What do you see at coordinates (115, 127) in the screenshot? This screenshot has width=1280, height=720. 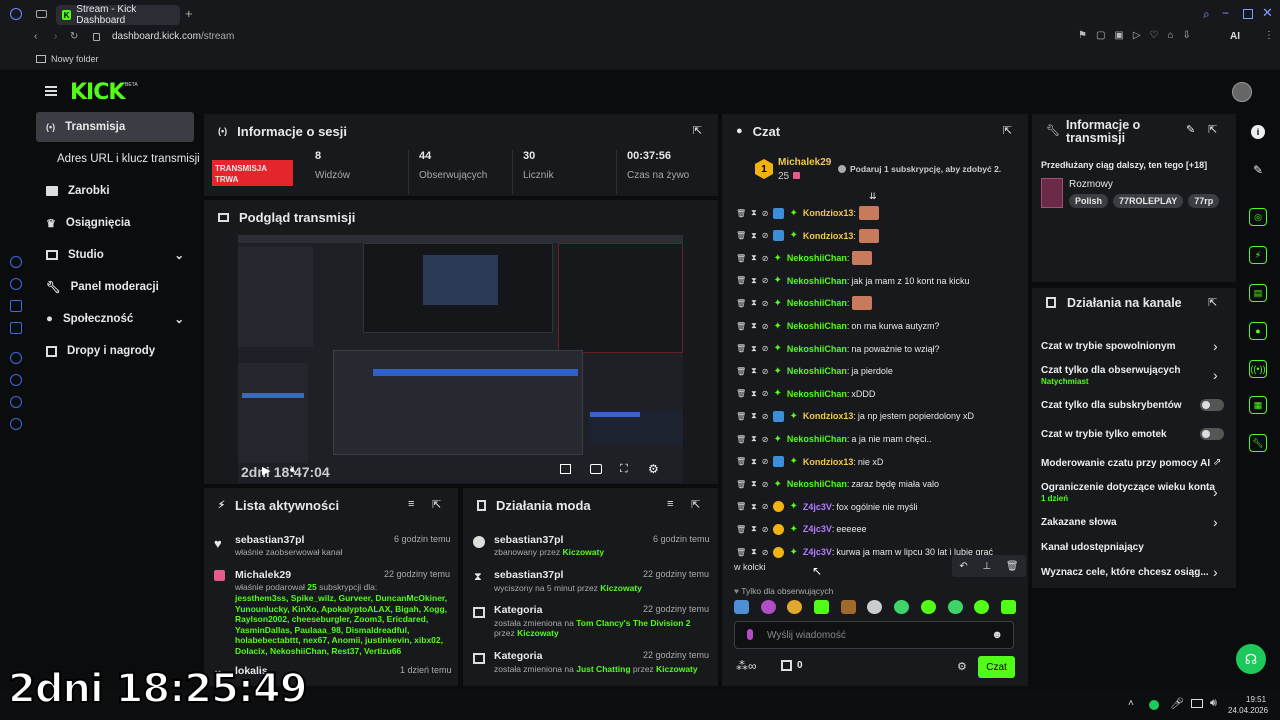 I see `sidebar-item-transmisja: (•) Transmisja` at bounding box center [115, 127].